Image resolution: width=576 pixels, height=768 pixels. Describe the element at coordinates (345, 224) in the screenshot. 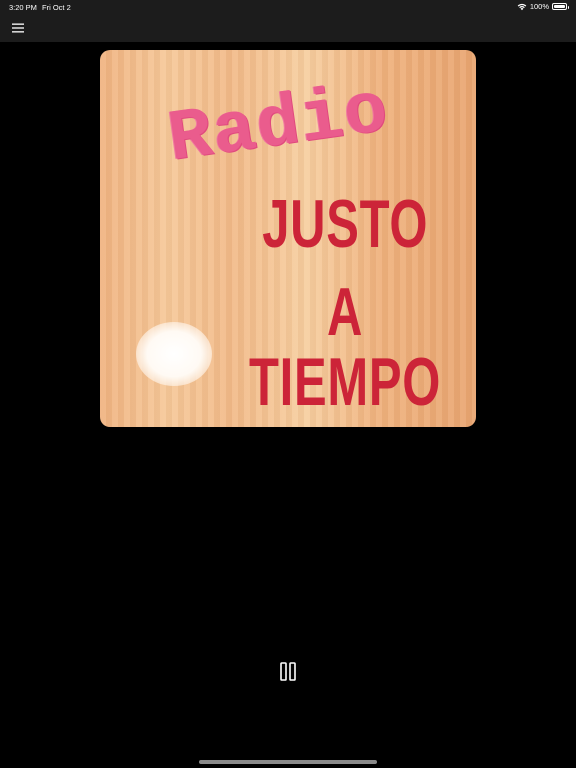

I see `artwork-title-line-1: JUSTO` at that location.